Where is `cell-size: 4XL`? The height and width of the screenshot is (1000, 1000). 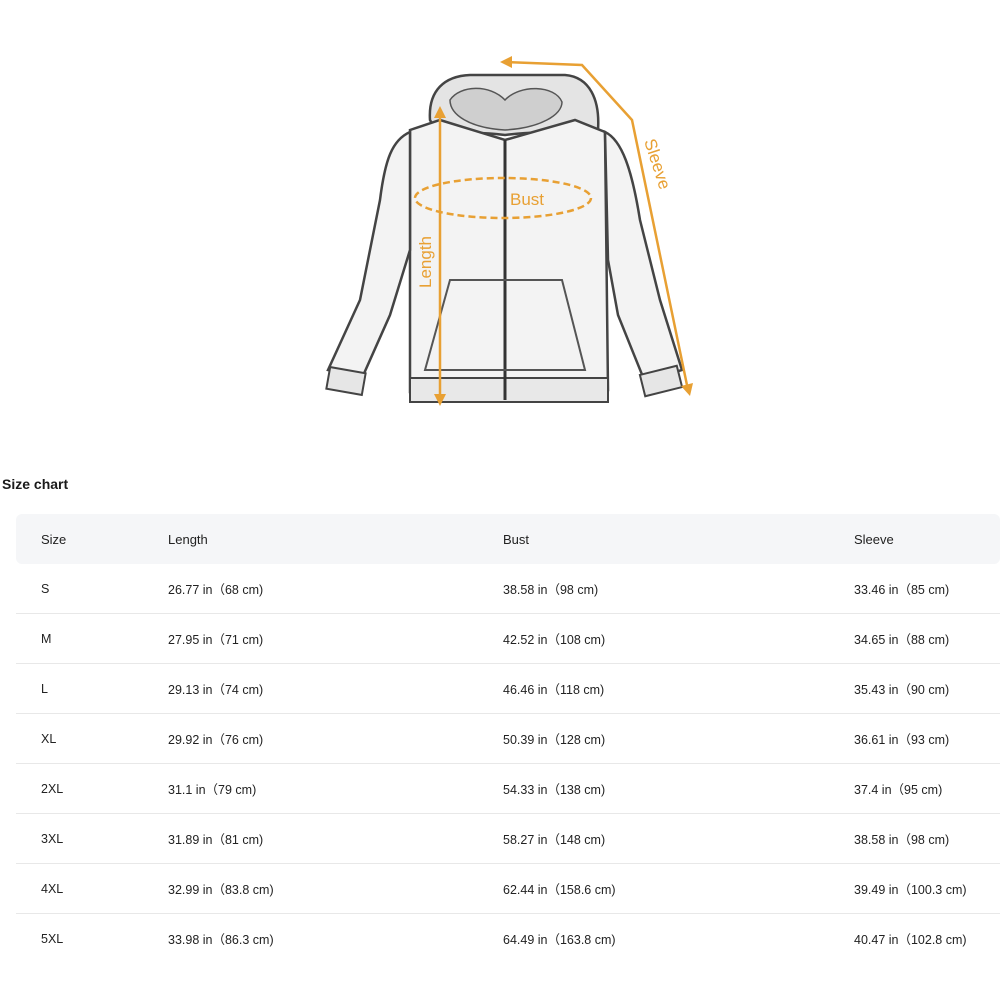
cell-size: 4XL is located at coordinates (52, 888).